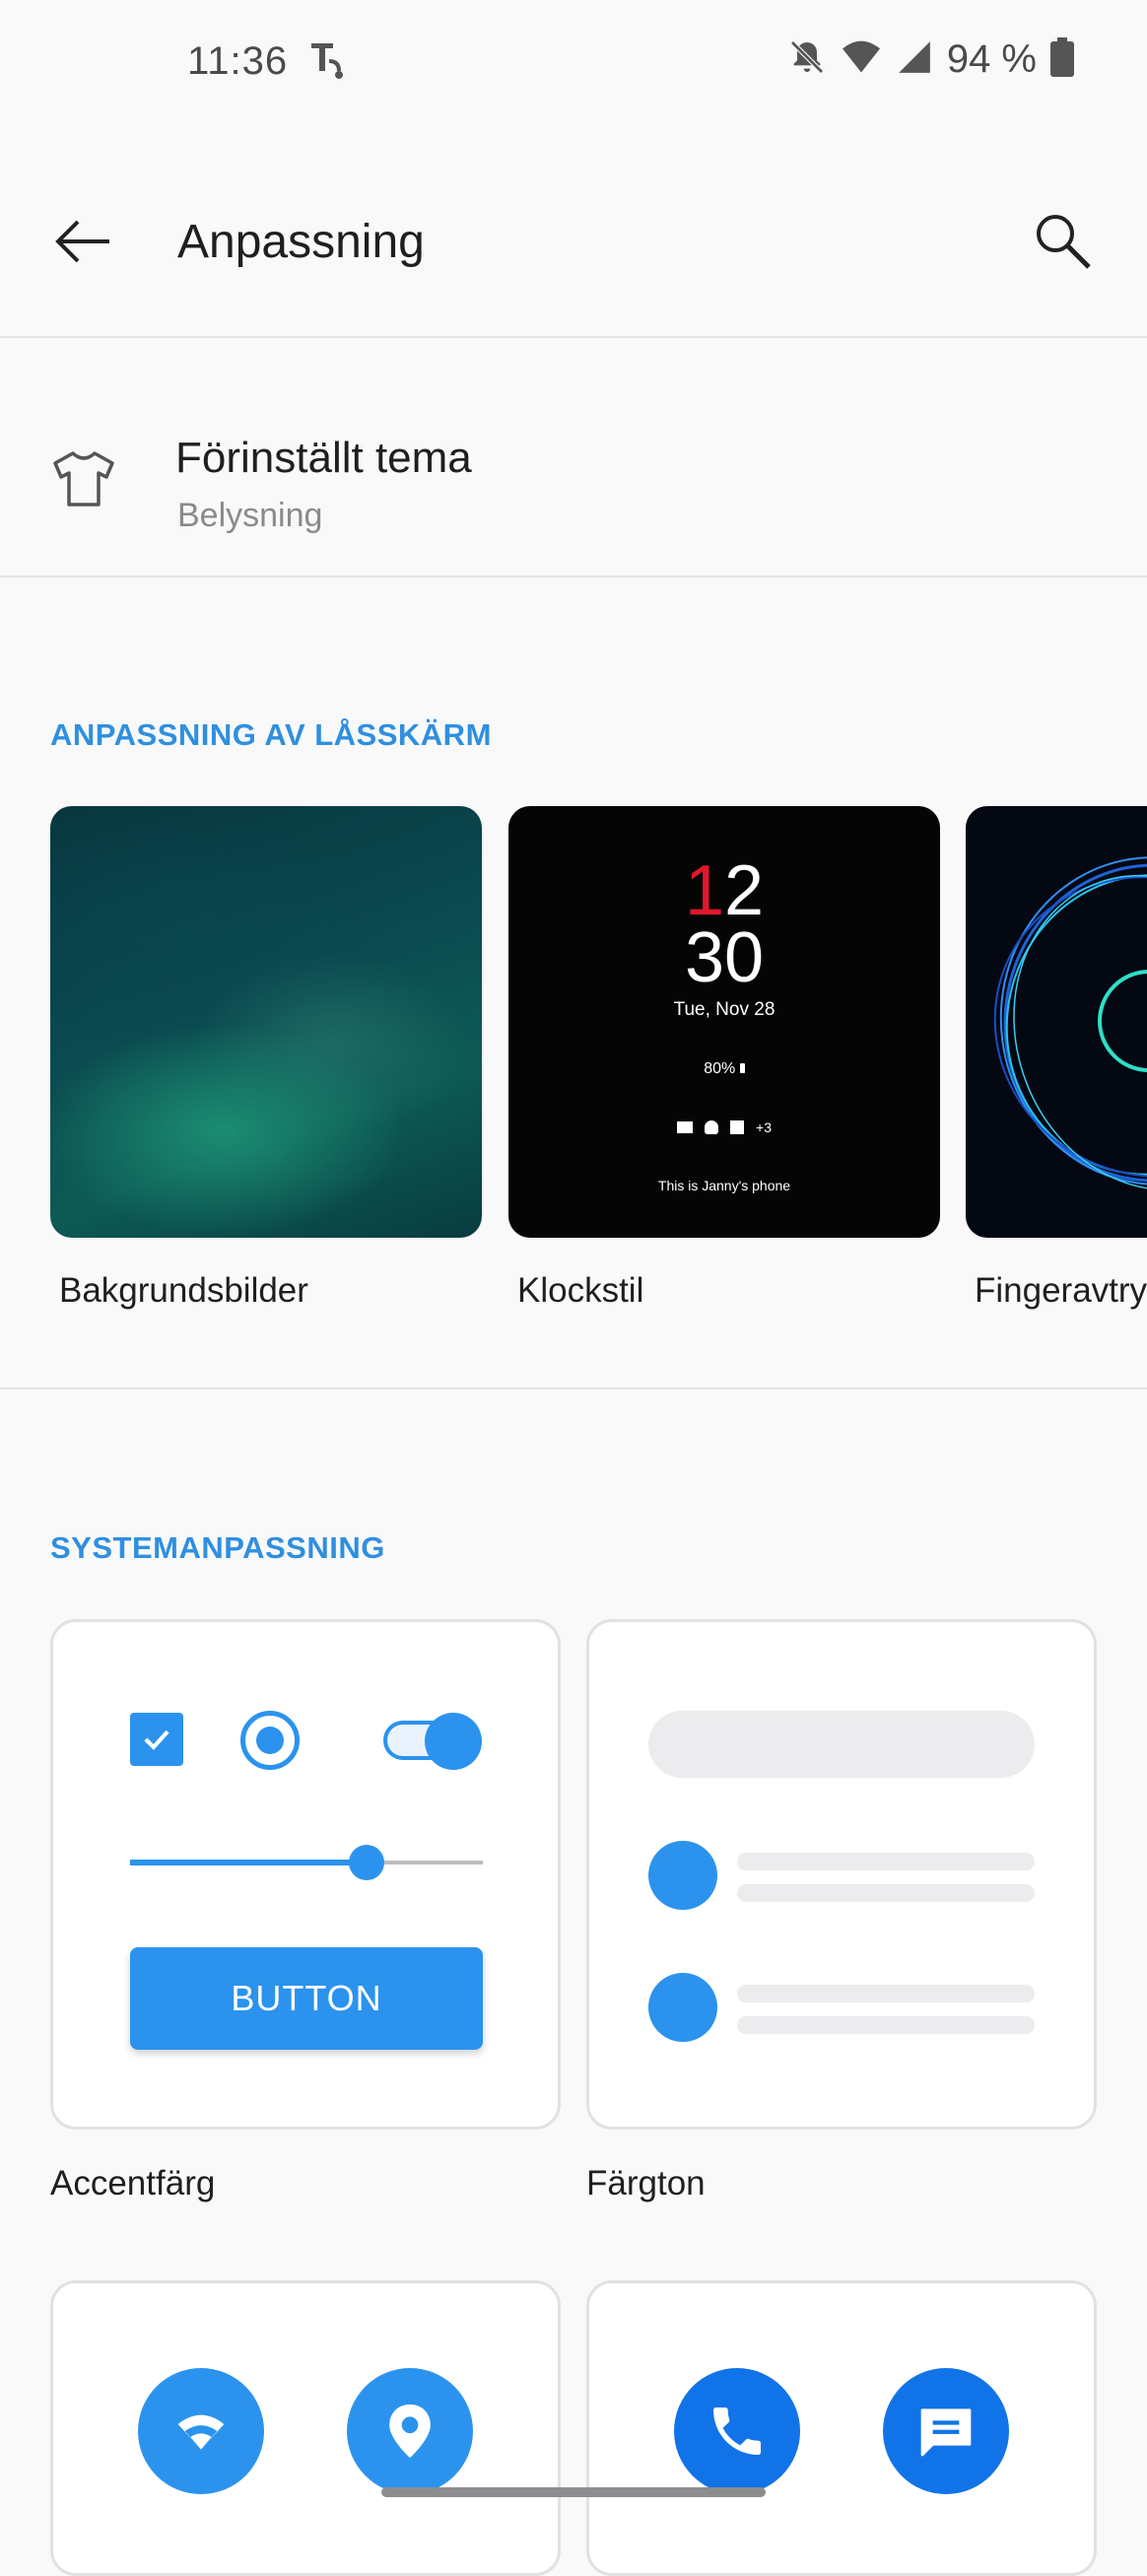 This screenshot has height=2576, width=1147. I want to click on status-time: 11:36, so click(238, 61).